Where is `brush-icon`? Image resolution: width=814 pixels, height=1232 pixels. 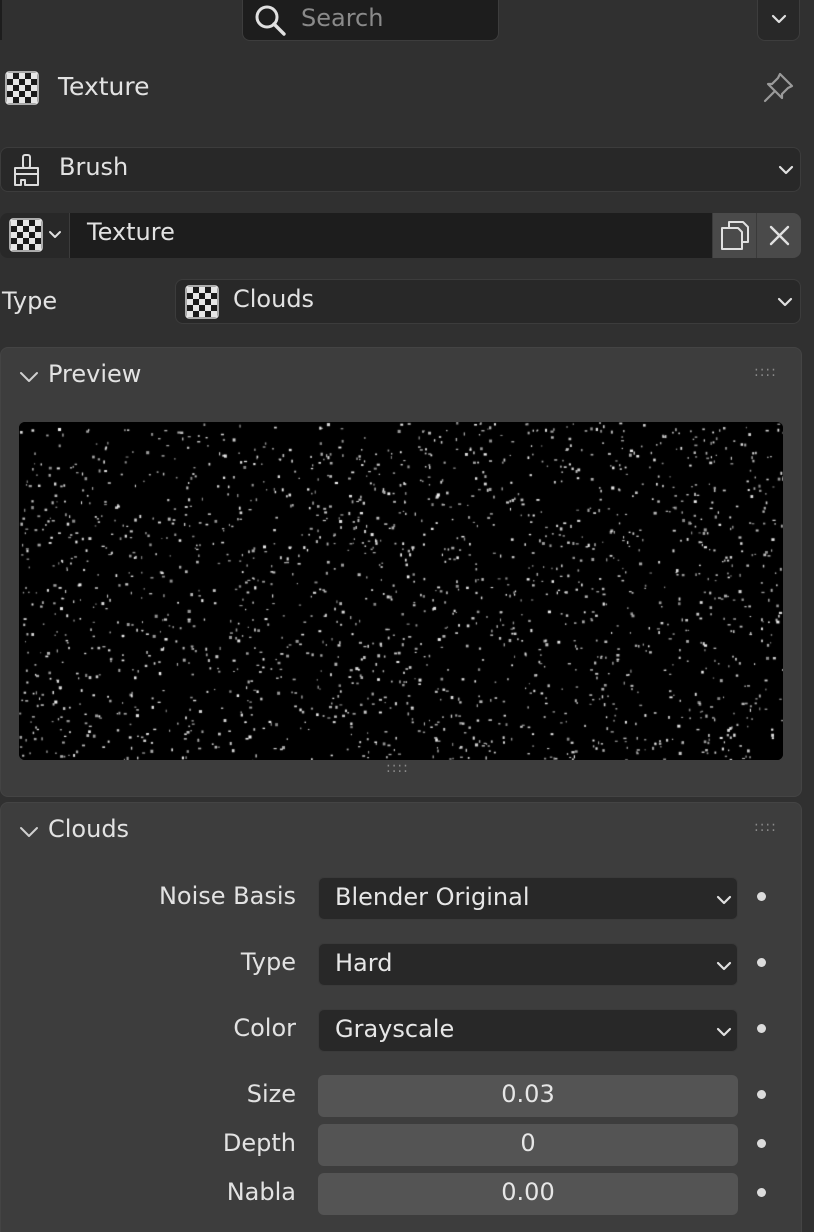 brush-icon is located at coordinates (26, 170).